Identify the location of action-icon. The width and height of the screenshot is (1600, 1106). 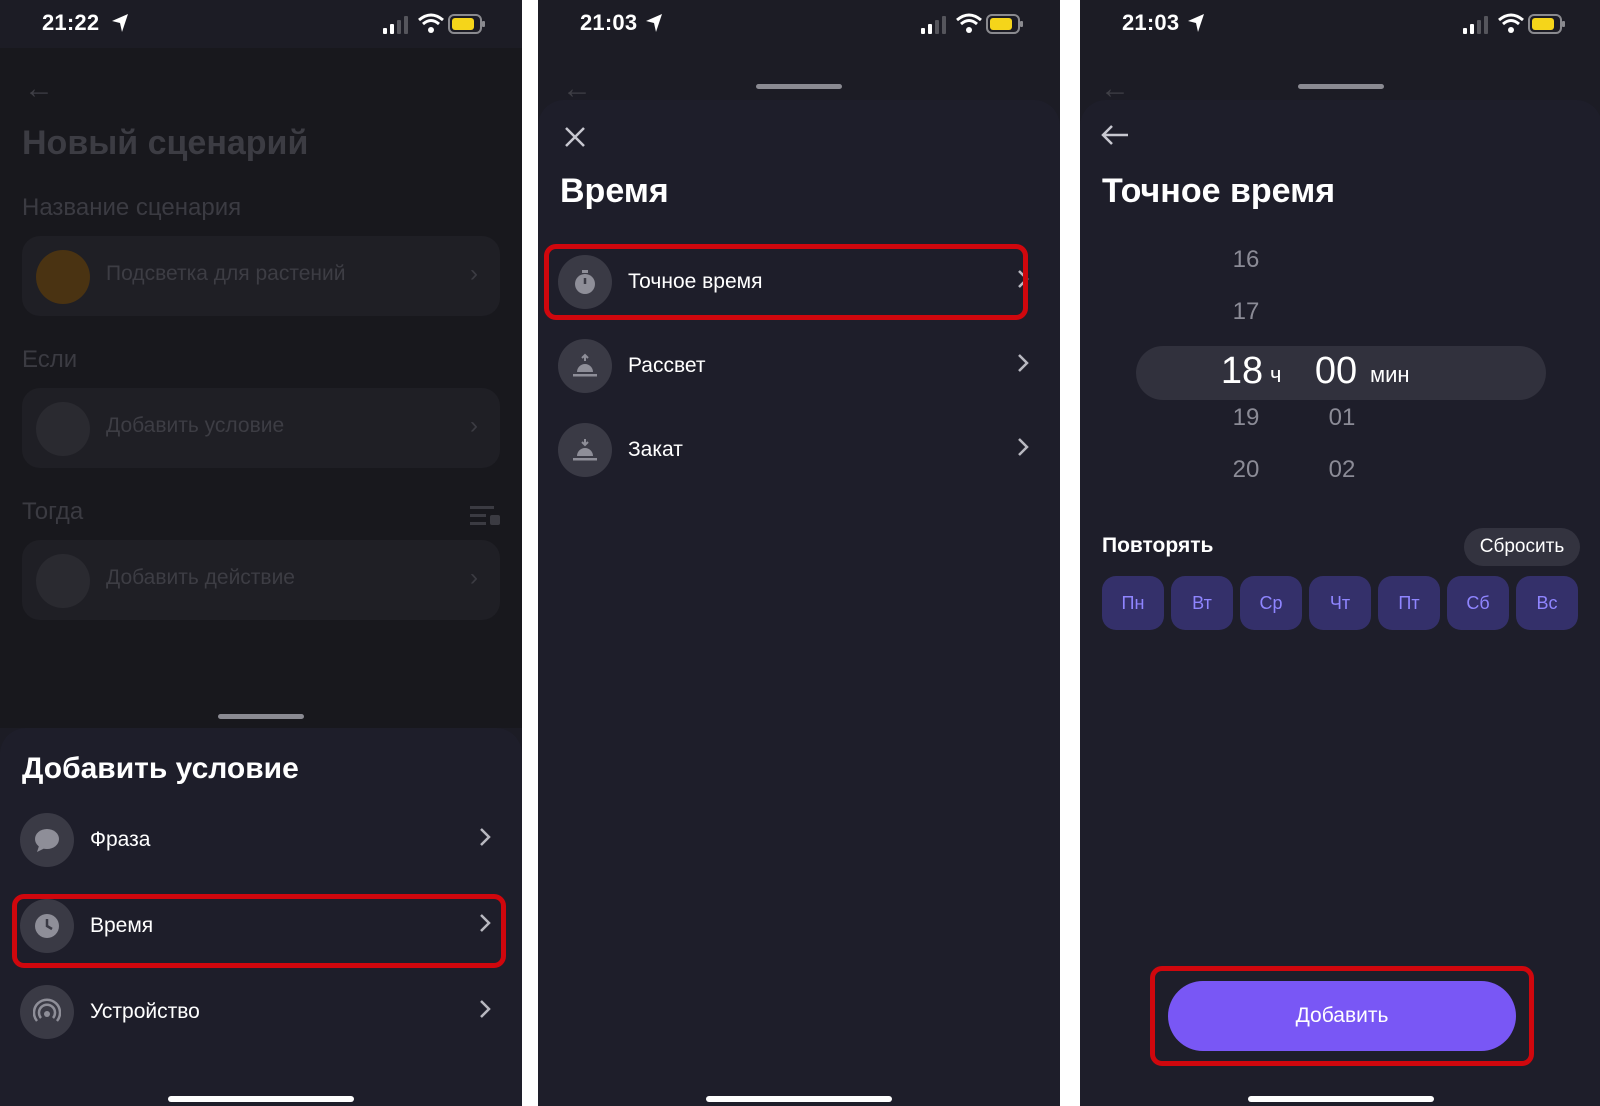
(63, 581).